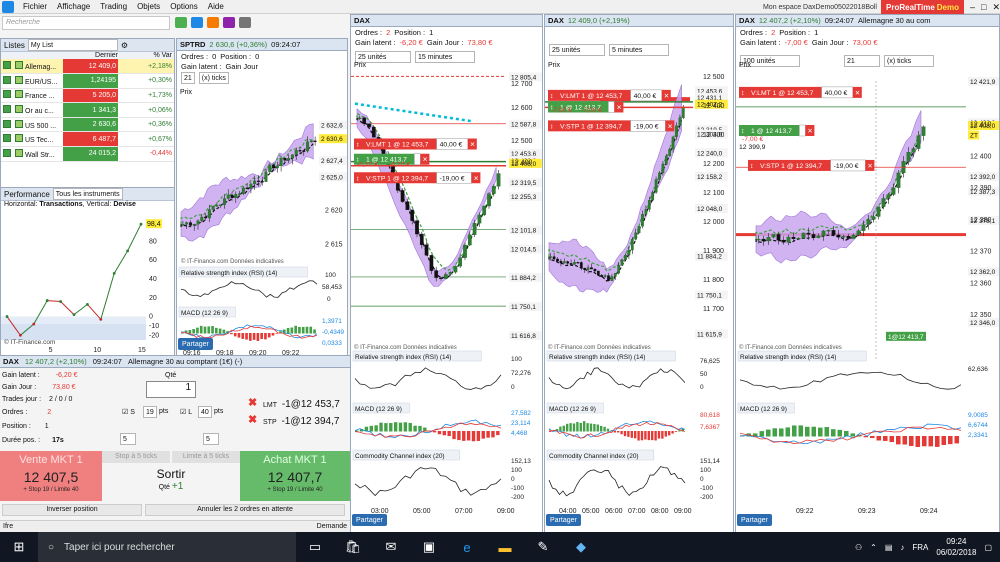 This screenshot has width=1000, height=562. Describe the element at coordinates (301, 421) in the screenshot. I see `stp-order: STP -1@12 394,7` at that location.